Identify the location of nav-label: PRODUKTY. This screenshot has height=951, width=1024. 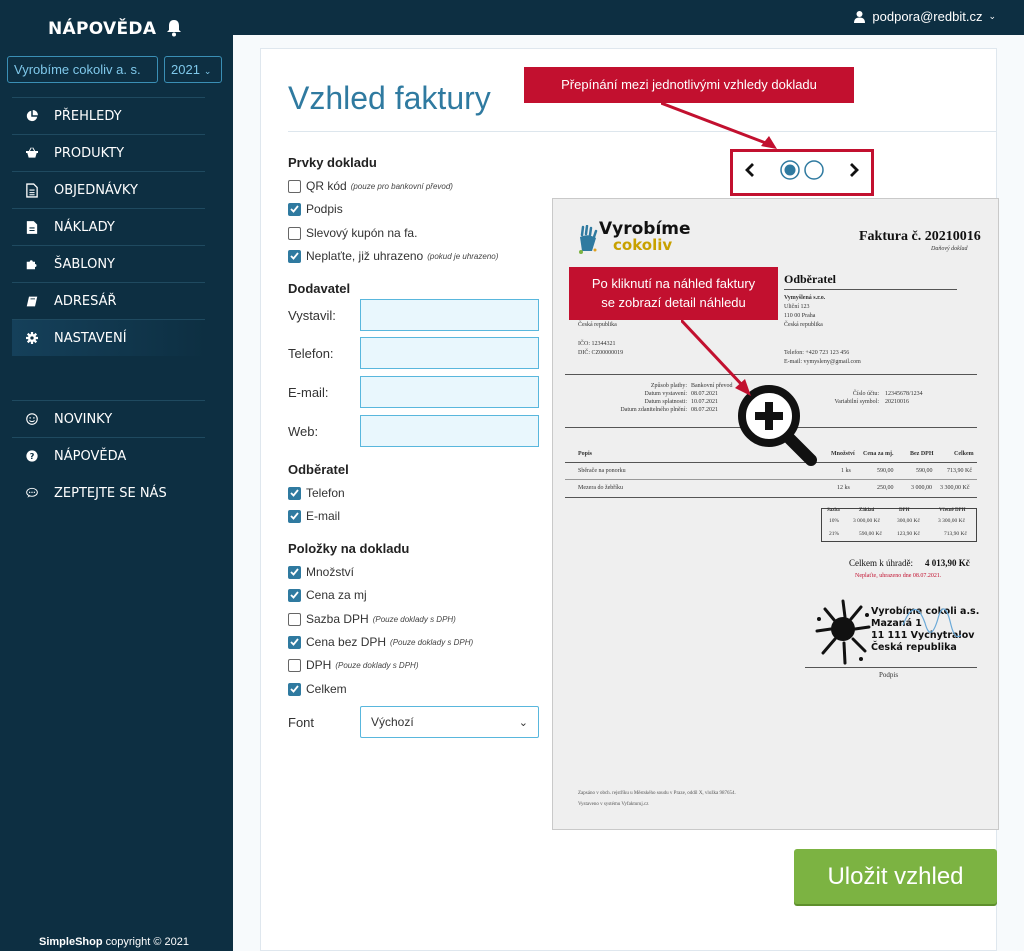
(89, 153).